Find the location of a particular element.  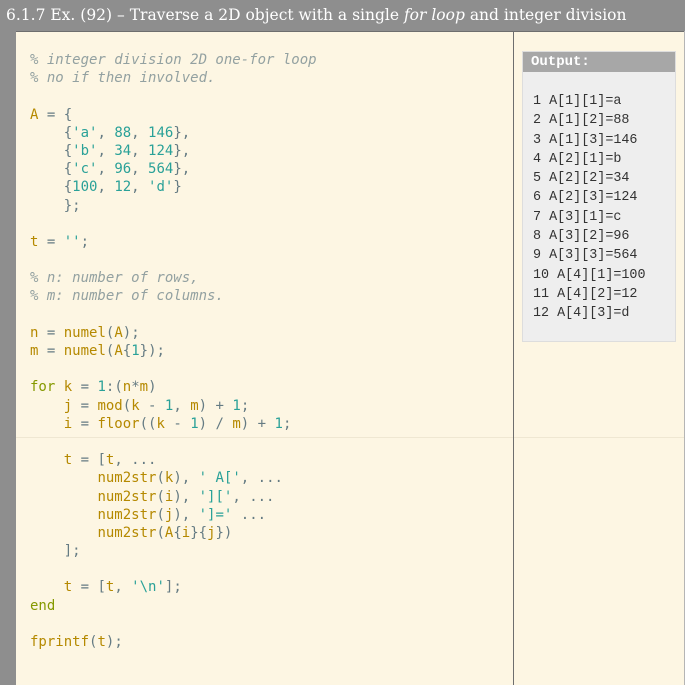

output-line: 8 A[3][2]=96 is located at coordinates (581, 237).